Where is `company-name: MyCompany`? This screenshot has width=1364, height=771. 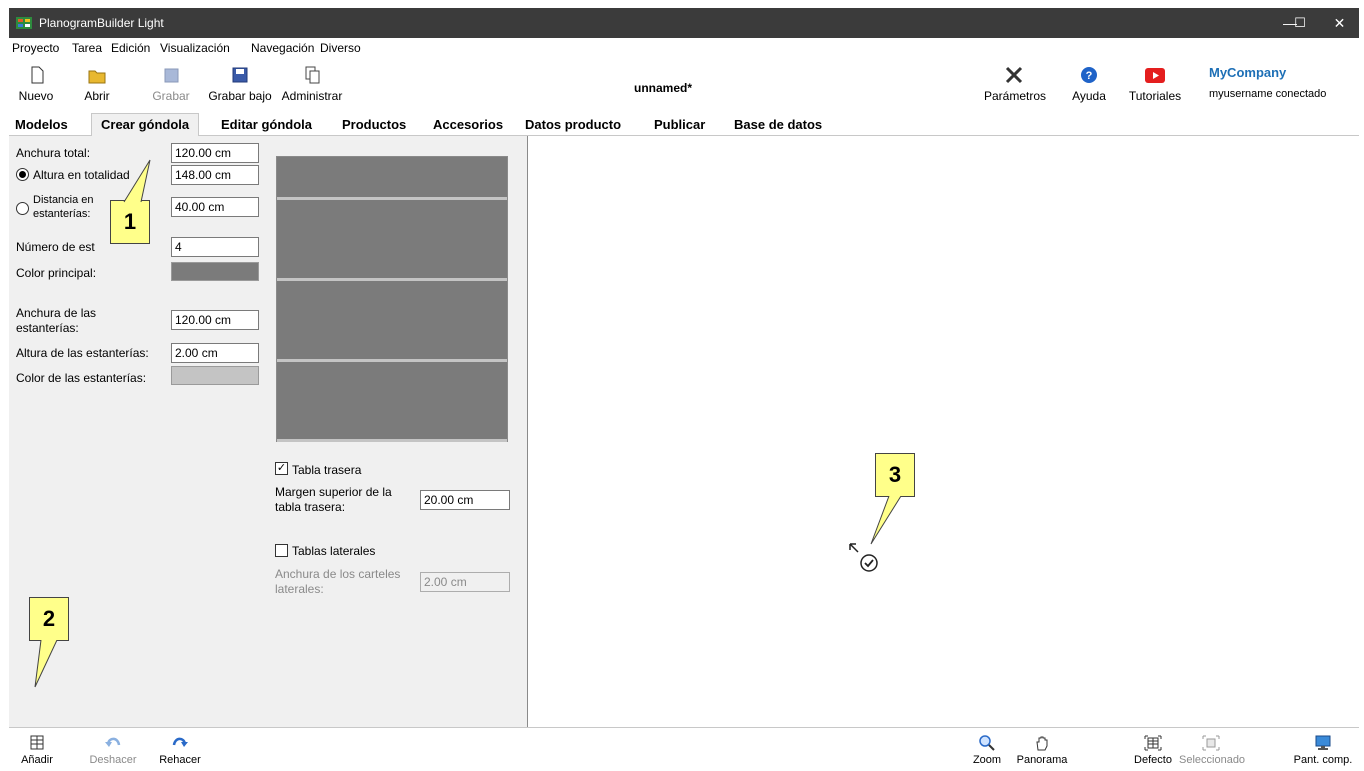 company-name: MyCompany is located at coordinates (1248, 72).